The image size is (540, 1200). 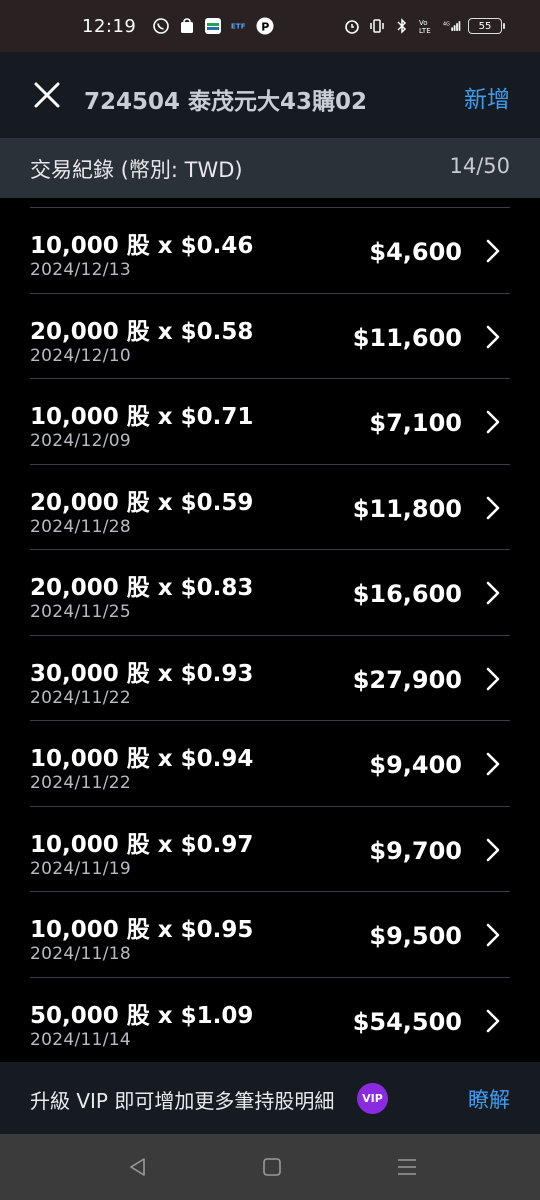 I want to click on record-count: 14/50, so click(x=479, y=166).